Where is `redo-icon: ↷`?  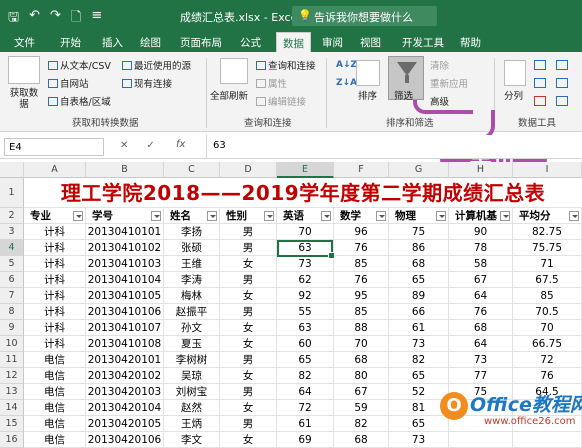
redo-icon: ↷ is located at coordinates (55, 19).